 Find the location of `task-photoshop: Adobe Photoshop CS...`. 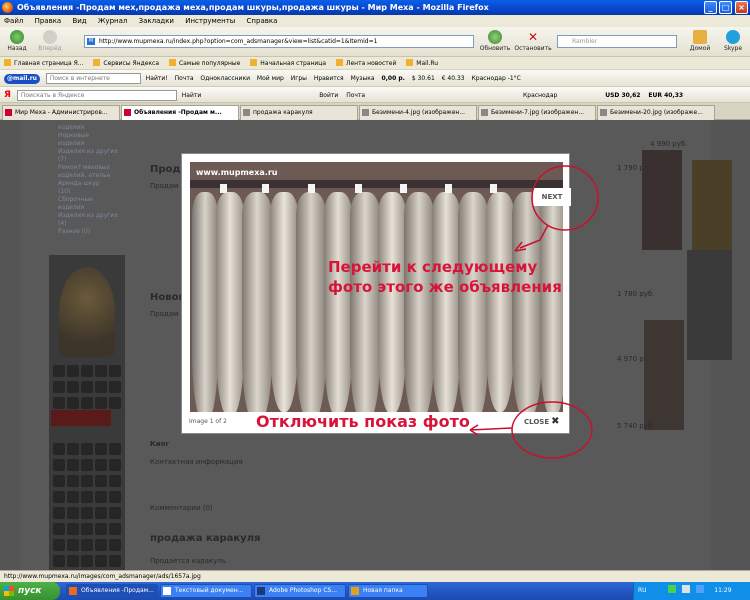

task-photoshop: Adobe Photoshop CS... is located at coordinates (300, 591).